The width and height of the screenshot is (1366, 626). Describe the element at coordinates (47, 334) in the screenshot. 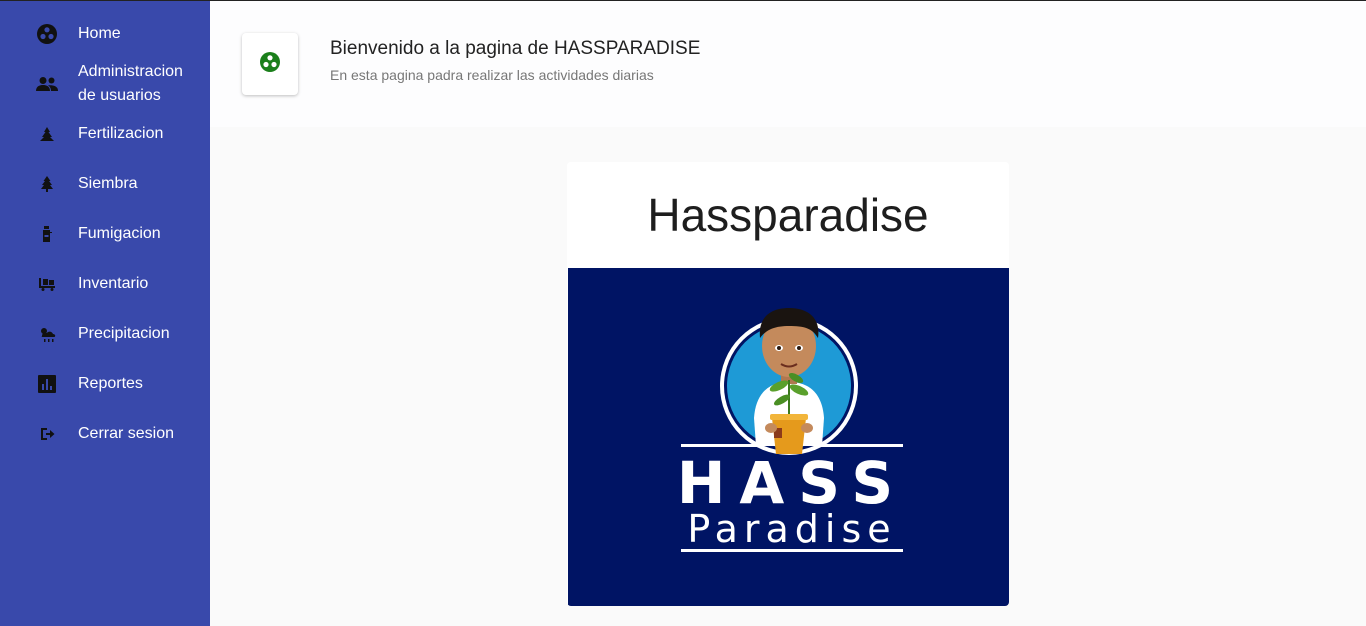

I see `weather-icon` at that location.